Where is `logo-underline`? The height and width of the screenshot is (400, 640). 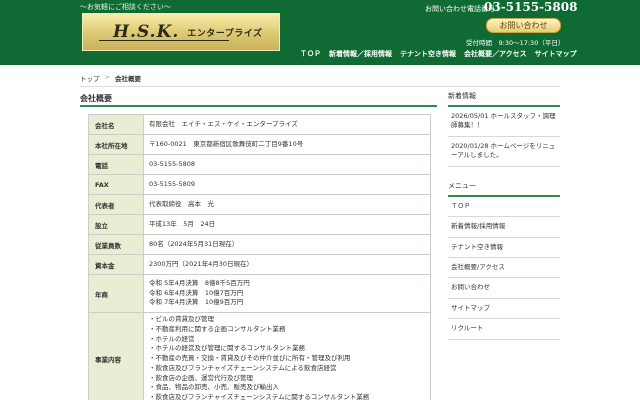
logo-underline is located at coordinates (164, 40).